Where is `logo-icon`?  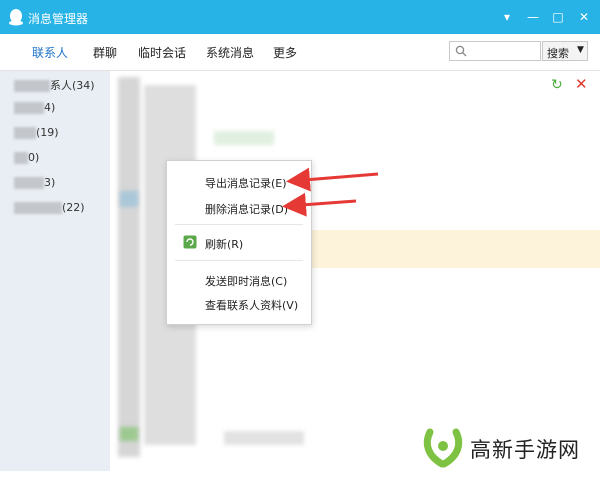
logo-icon is located at coordinates (443, 448).